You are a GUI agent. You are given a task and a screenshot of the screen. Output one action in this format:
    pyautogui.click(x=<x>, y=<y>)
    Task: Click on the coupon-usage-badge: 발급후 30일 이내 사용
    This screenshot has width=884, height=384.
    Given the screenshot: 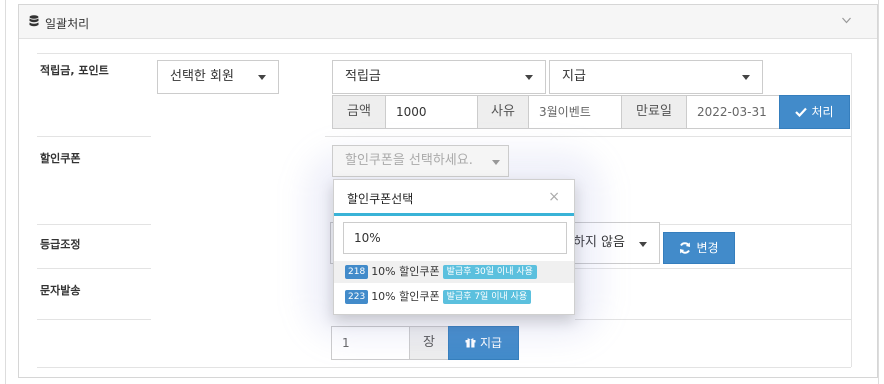 What is the action you would take?
    pyautogui.click(x=489, y=272)
    